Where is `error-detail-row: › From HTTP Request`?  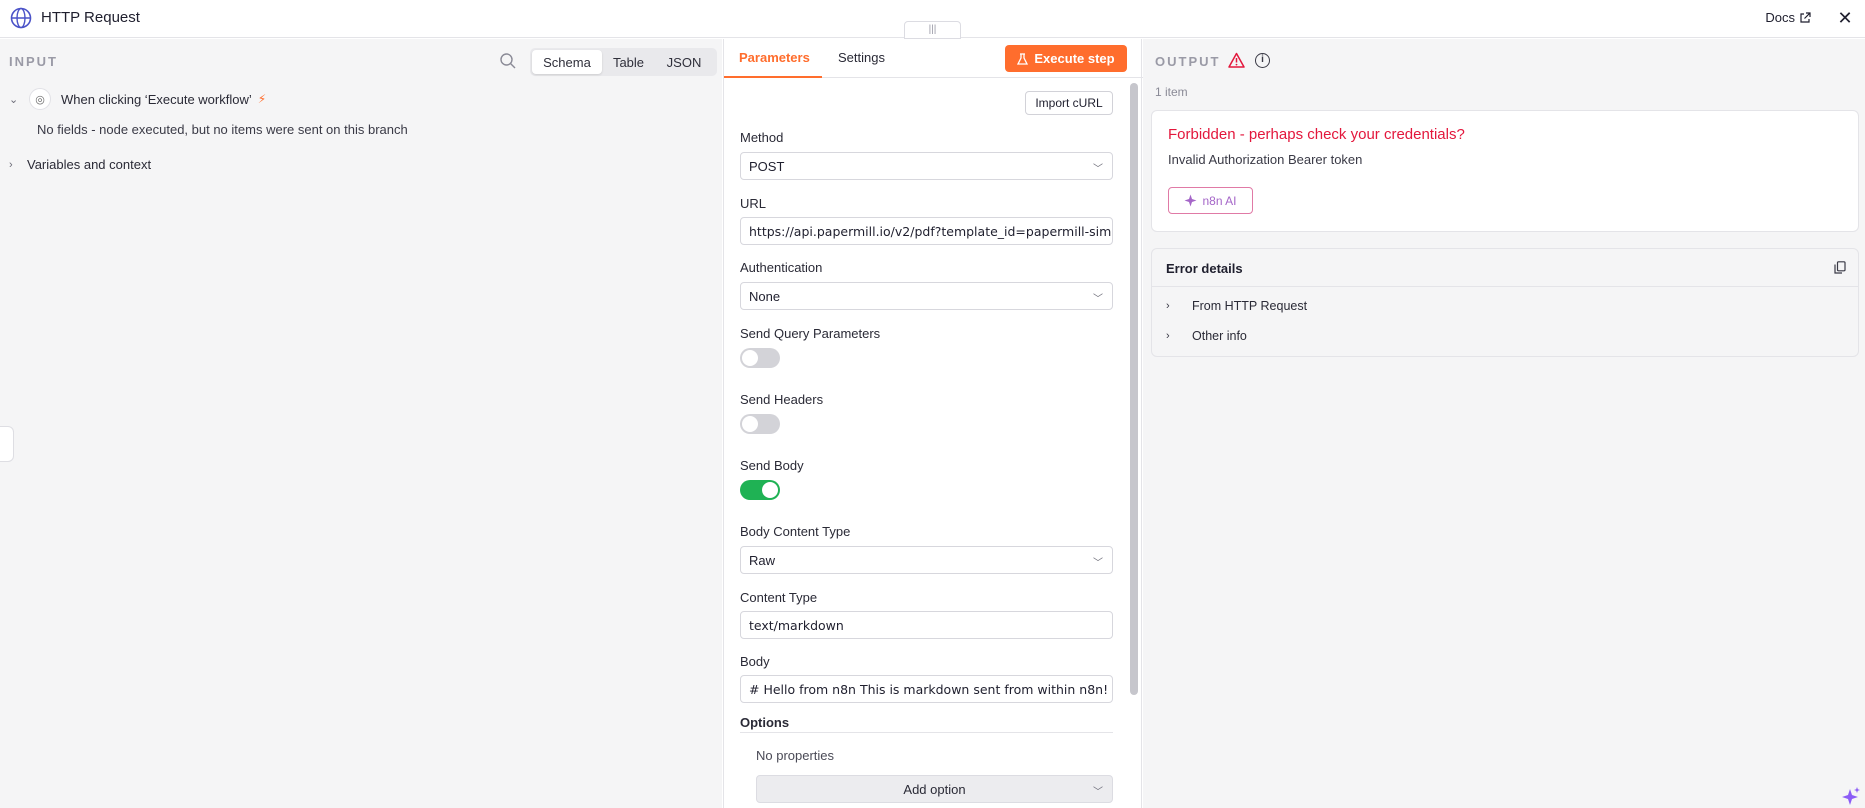
error-detail-row: › From HTTP Request is located at coordinates (1236, 306).